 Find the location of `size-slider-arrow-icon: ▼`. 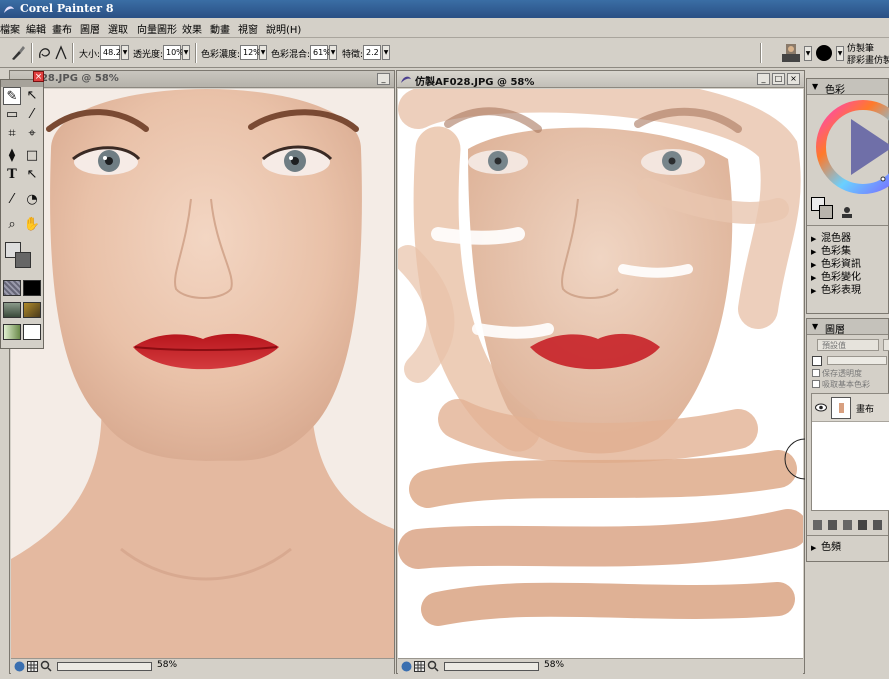

size-slider-arrow-icon: ▼ is located at coordinates (125, 52).